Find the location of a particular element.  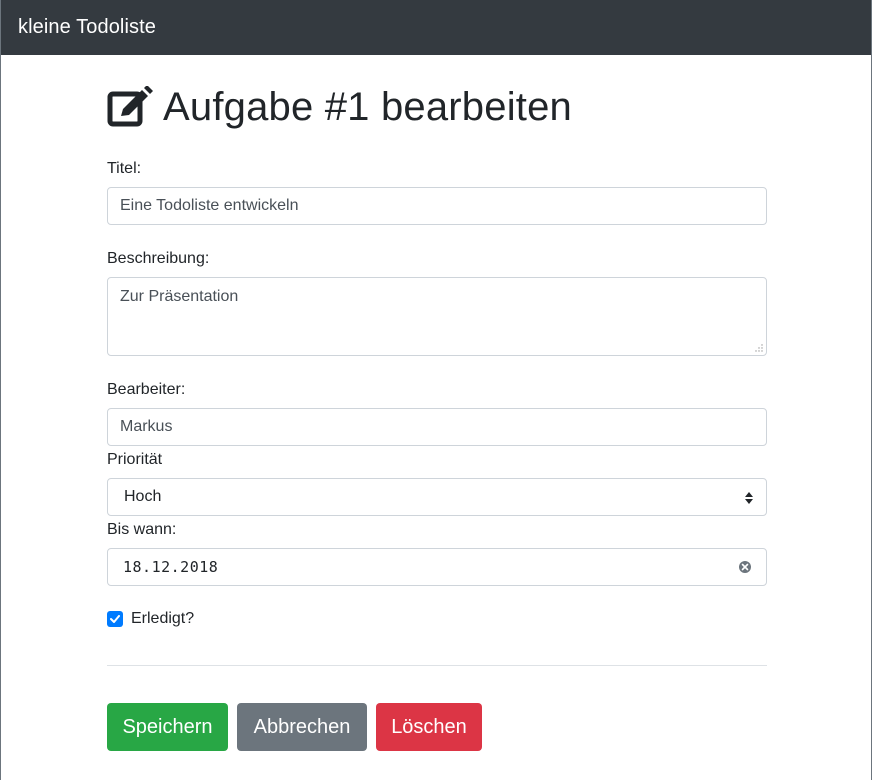

done-checkbox is located at coordinates (115, 619).